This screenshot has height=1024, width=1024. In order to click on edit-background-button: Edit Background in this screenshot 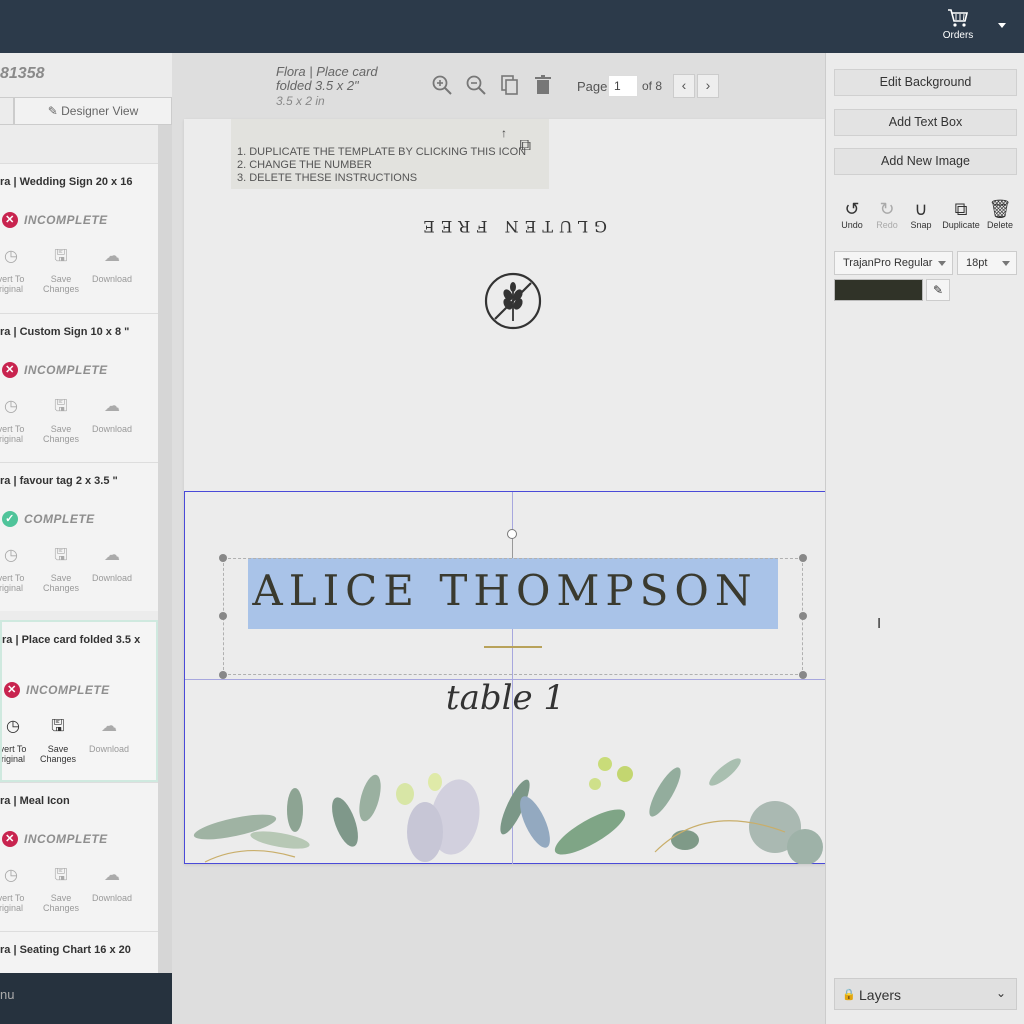, I will do `click(925, 82)`.